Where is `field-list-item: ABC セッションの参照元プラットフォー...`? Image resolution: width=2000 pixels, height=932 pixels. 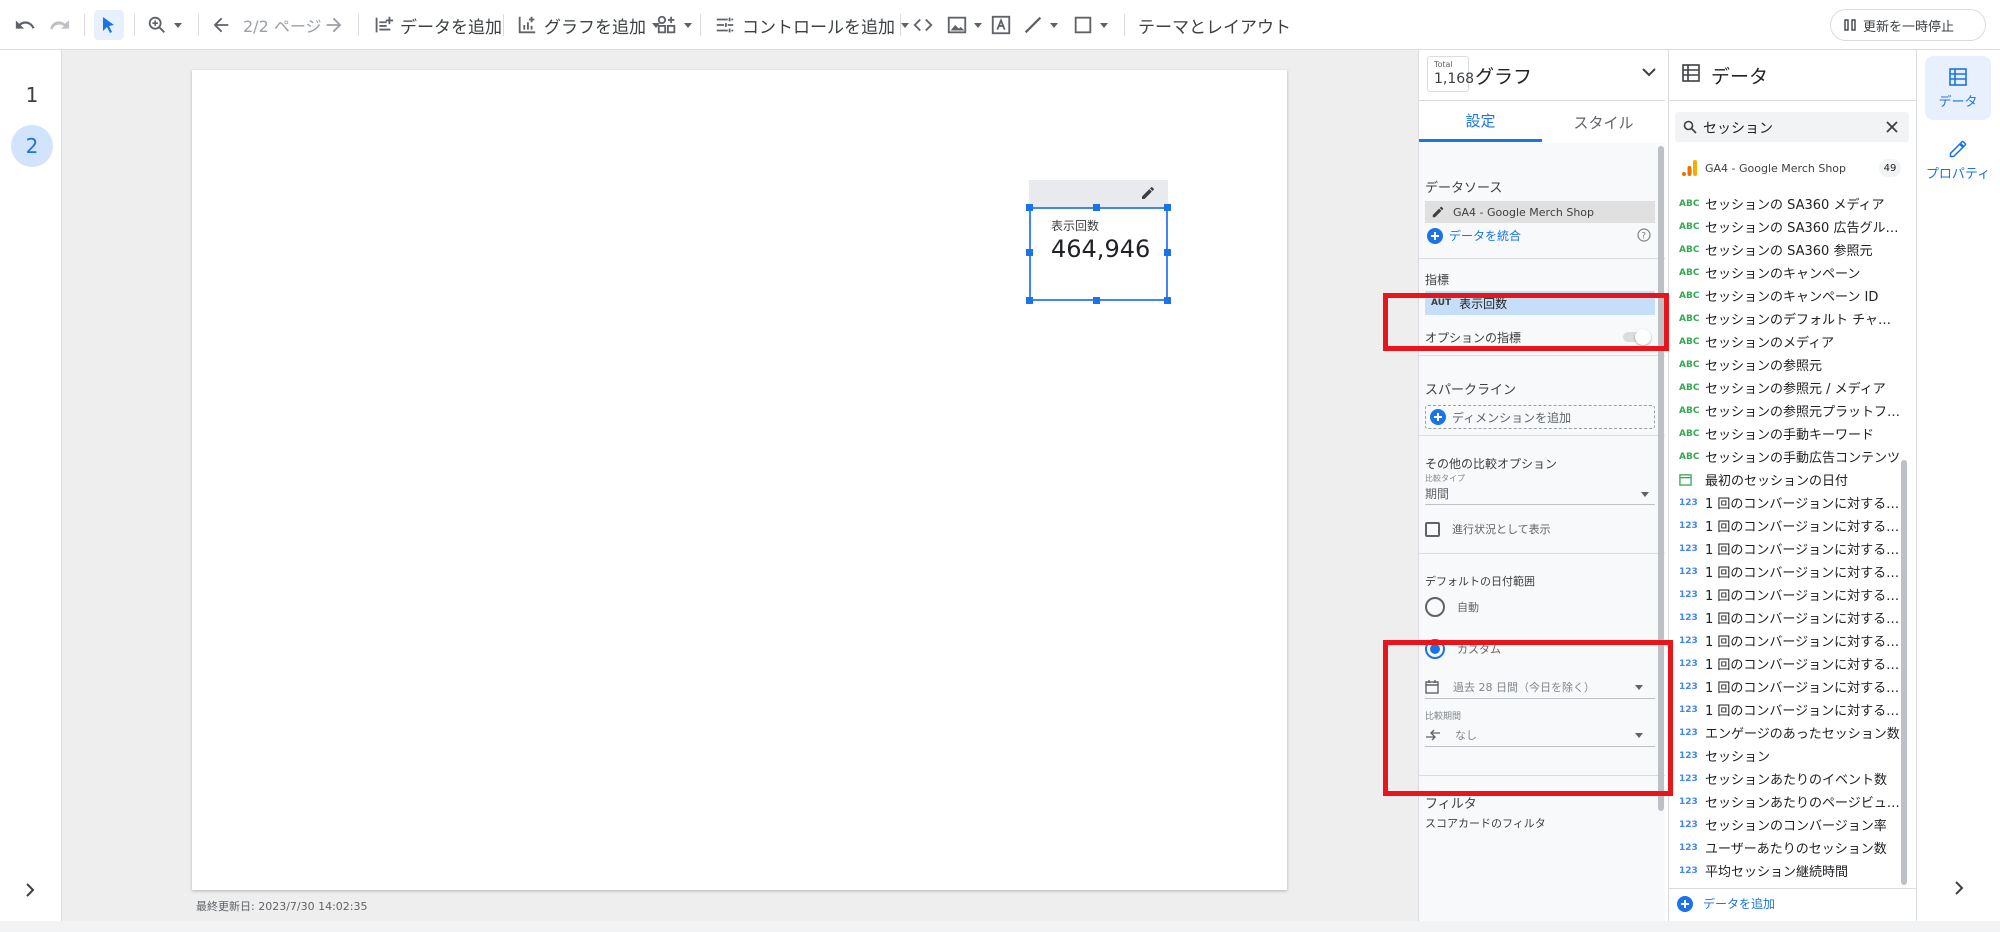
field-list-item: ABC セッションの参照元プラットフォー... is located at coordinates (1791, 410).